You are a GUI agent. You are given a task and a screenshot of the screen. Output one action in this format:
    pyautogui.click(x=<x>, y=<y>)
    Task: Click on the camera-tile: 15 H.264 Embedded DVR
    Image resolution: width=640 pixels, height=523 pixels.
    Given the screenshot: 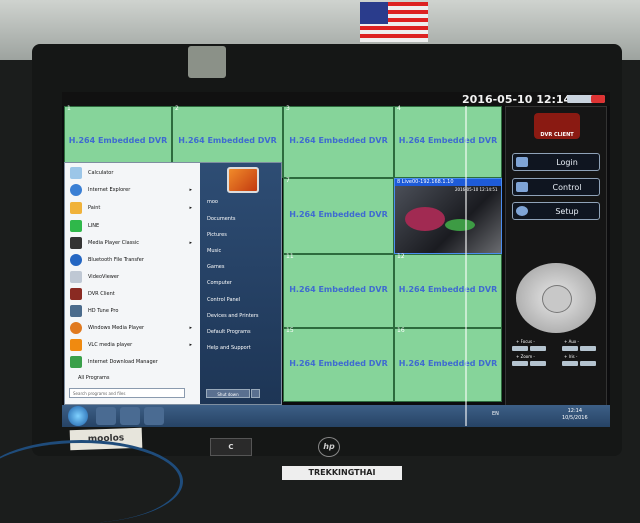 What is the action you would take?
    pyautogui.click(x=338, y=364)
    